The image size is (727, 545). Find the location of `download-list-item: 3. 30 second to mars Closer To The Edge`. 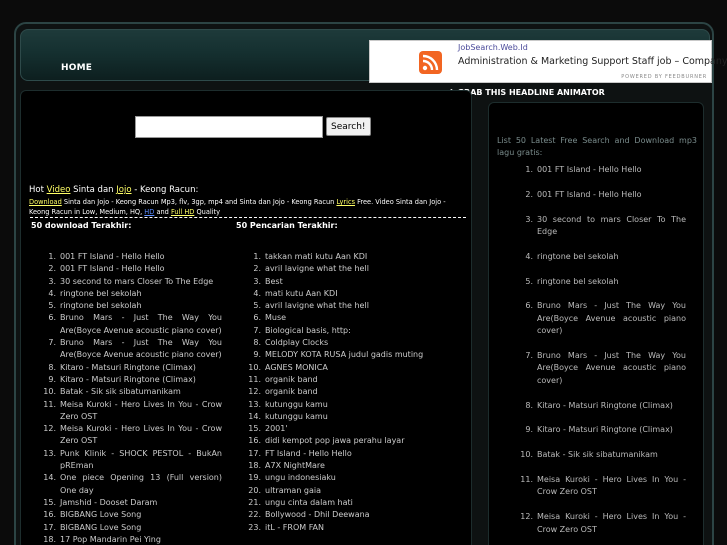

download-list-item: 3. 30 second to mars Closer To The Edge is located at coordinates (135, 282).